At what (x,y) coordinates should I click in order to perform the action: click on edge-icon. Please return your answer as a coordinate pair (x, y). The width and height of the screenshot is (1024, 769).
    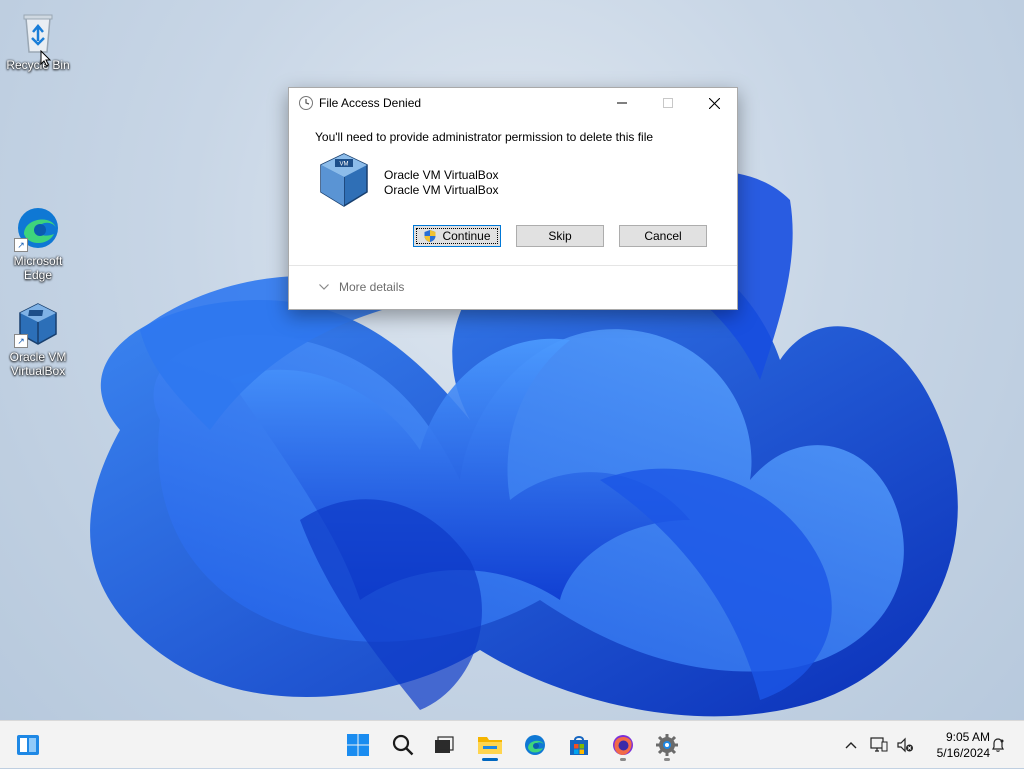
    Looking at the image, I should click on (535, 745).